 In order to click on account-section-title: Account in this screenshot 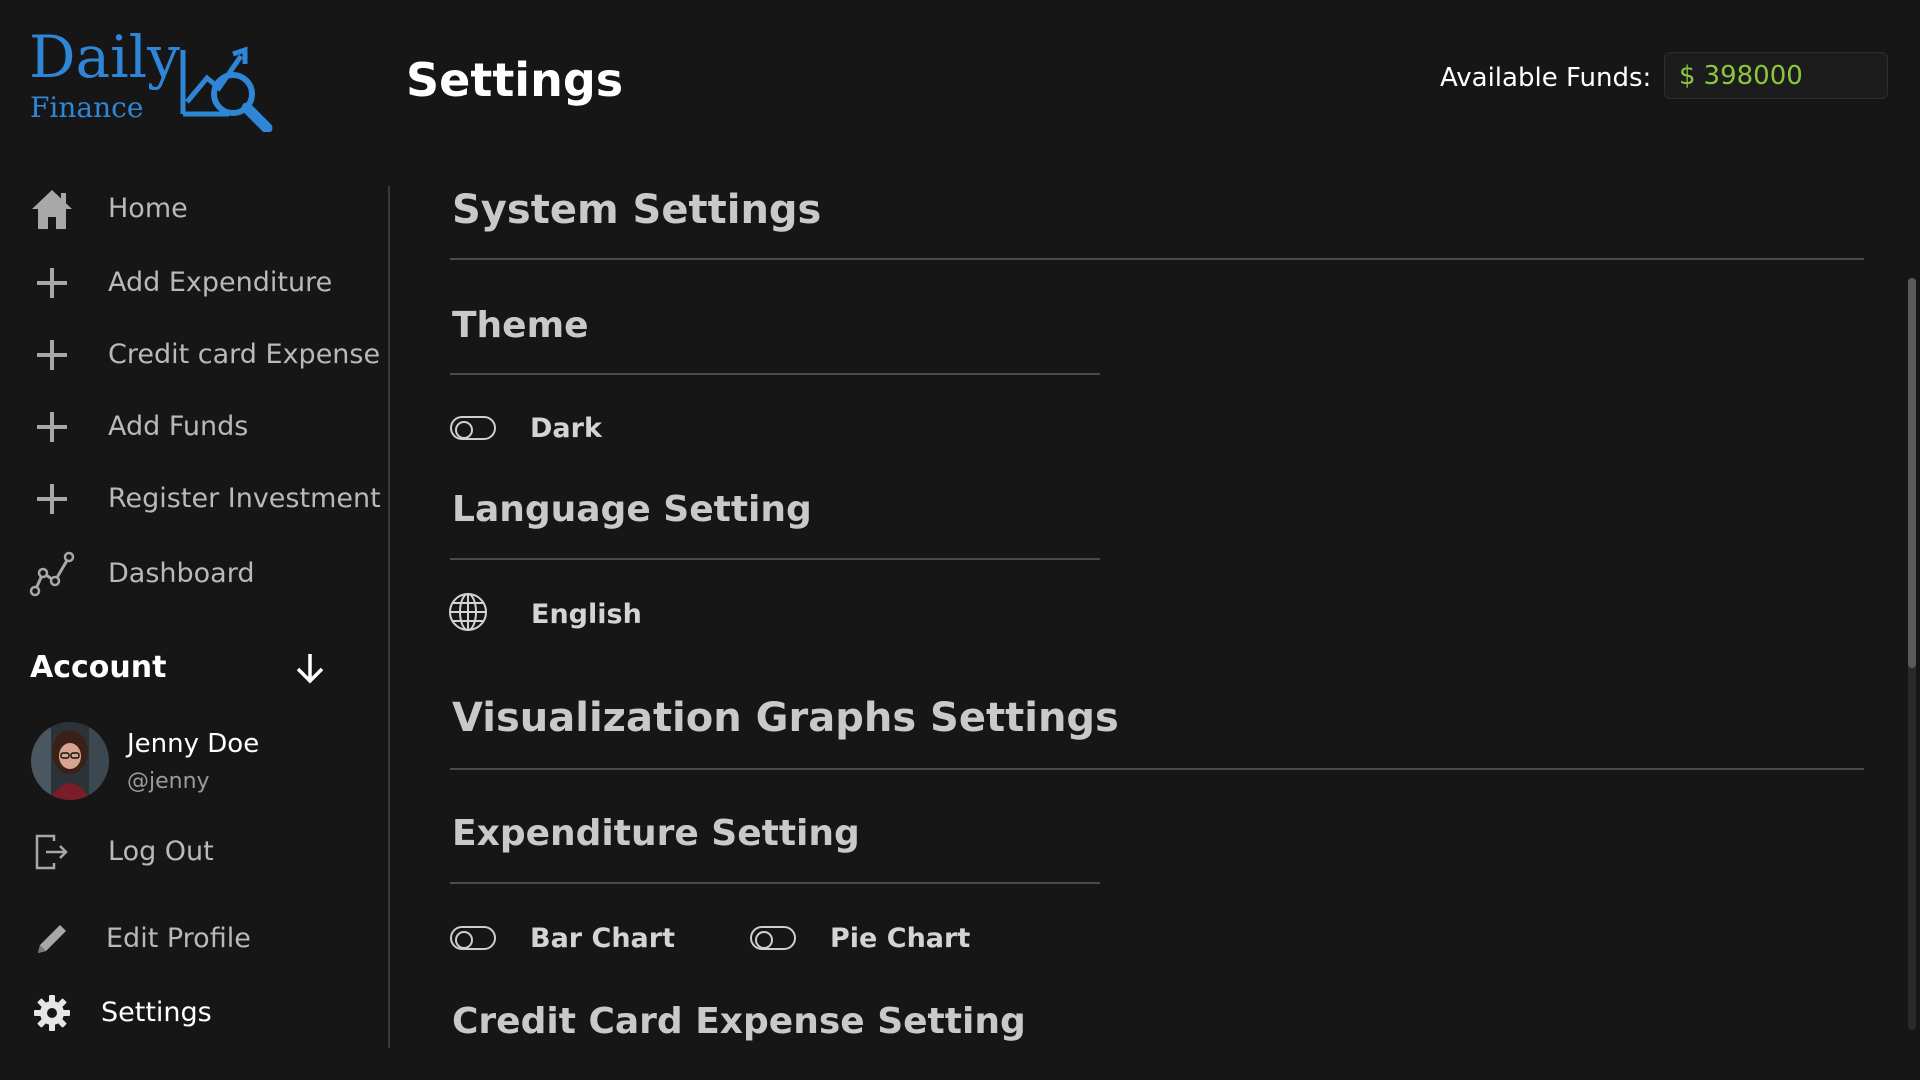, I will do `click(98, 667)`.